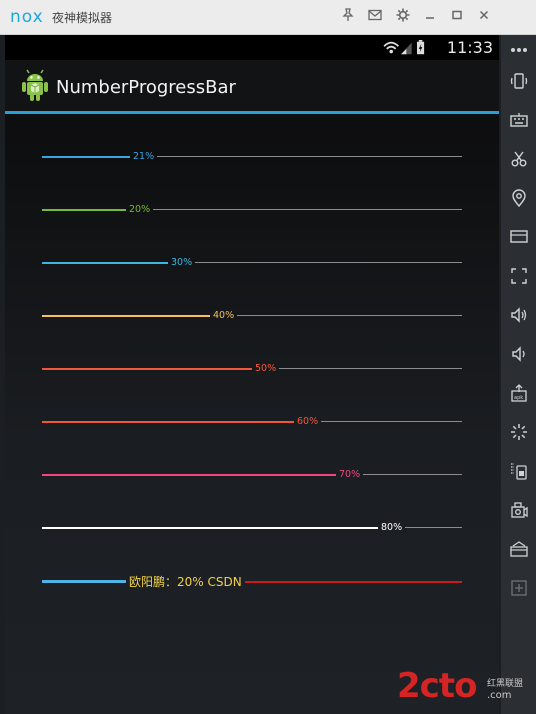  I want to click on add-icon, so click(519, 589).